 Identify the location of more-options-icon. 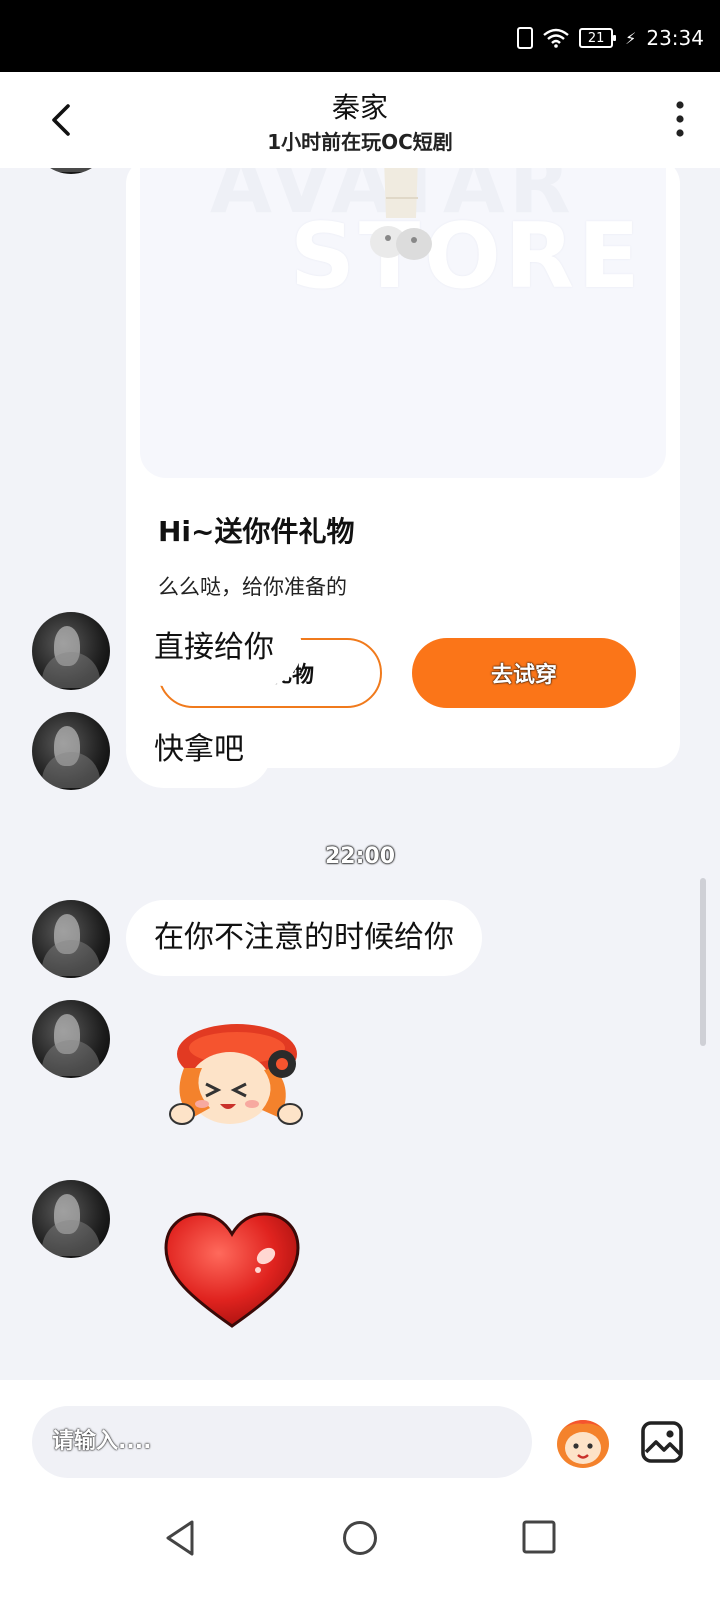
(680, 120).